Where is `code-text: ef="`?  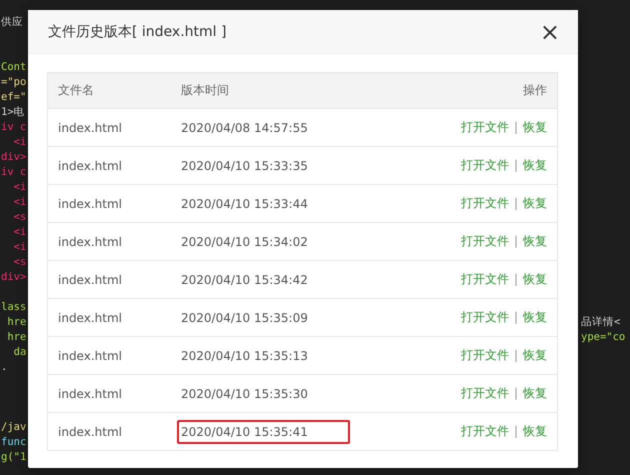 code-text: ef=" is located at coordinates (13, 97).